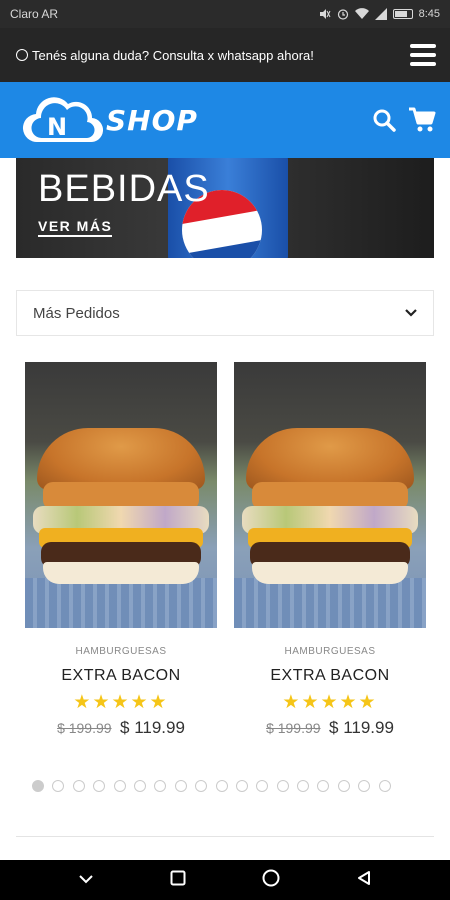 This screenshot has height=900, width=450. Describe the element at coordinates (34, 14) in the screenshot. I see `carrier-label: Claro AR` at that location.